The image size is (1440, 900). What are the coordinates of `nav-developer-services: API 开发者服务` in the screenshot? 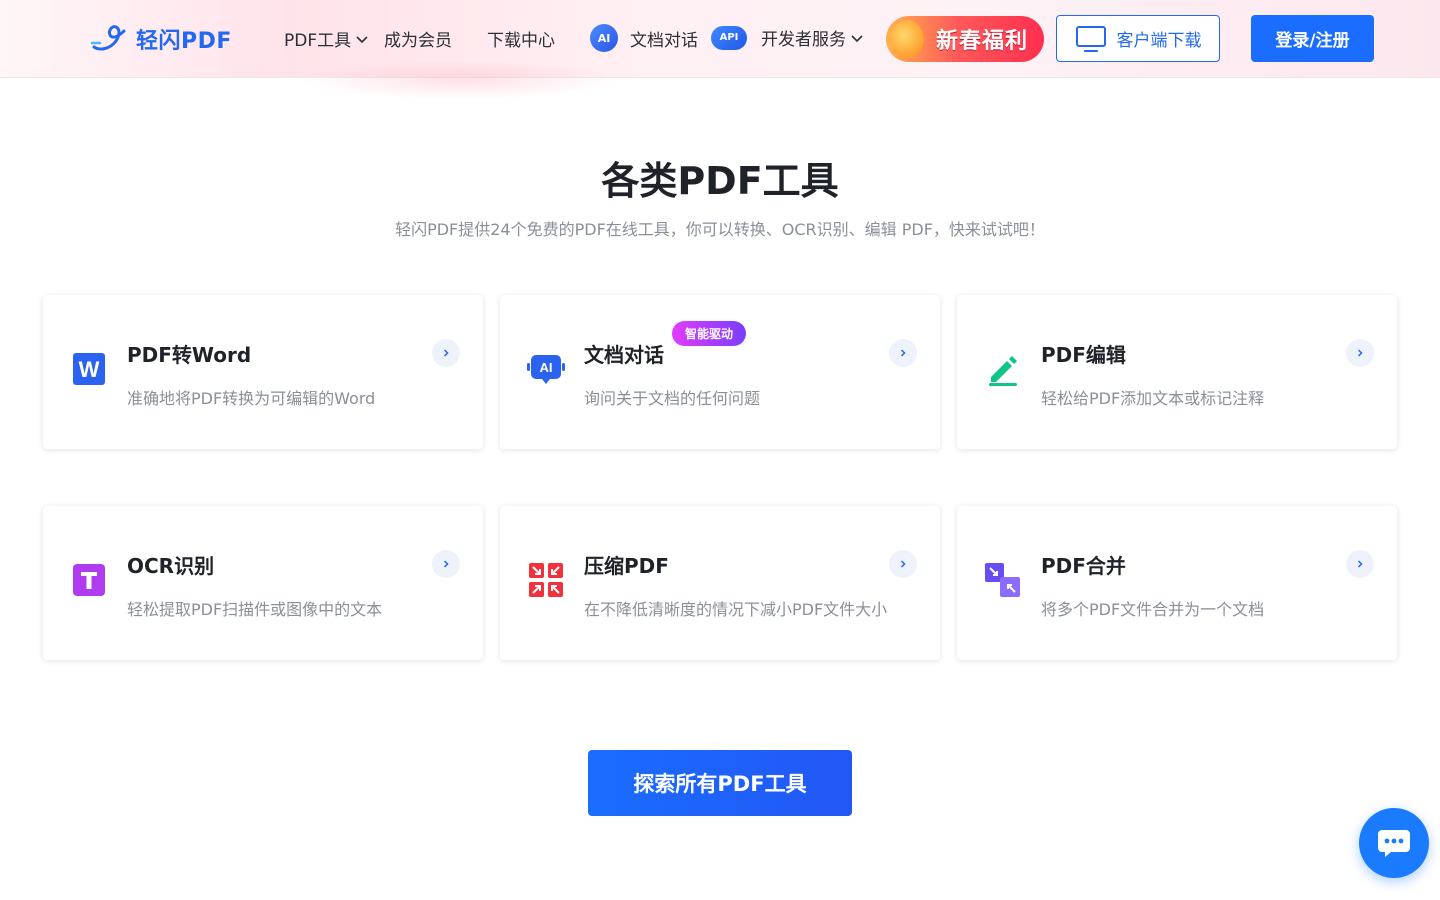 It's located at (787, 37).